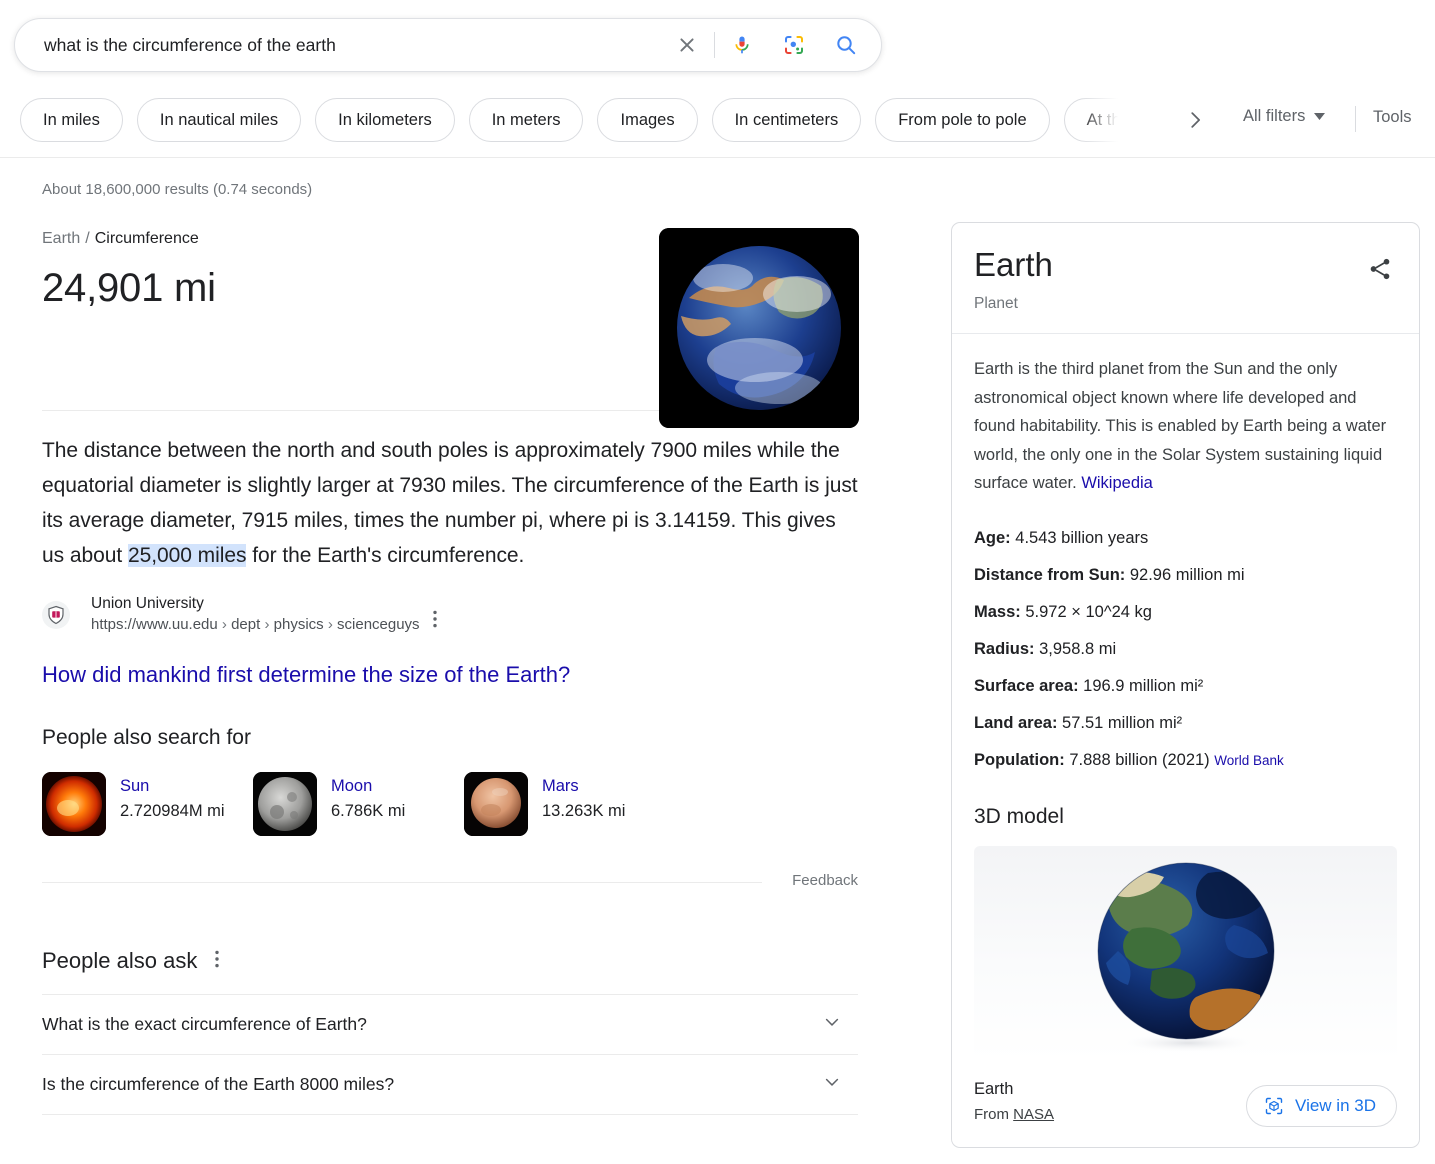 The width and height of the screenshot is (1435, 1164). Describe the element at coordinates (1274, 116) in the screenshot. I see `all-filters-label: All filters` at that location.